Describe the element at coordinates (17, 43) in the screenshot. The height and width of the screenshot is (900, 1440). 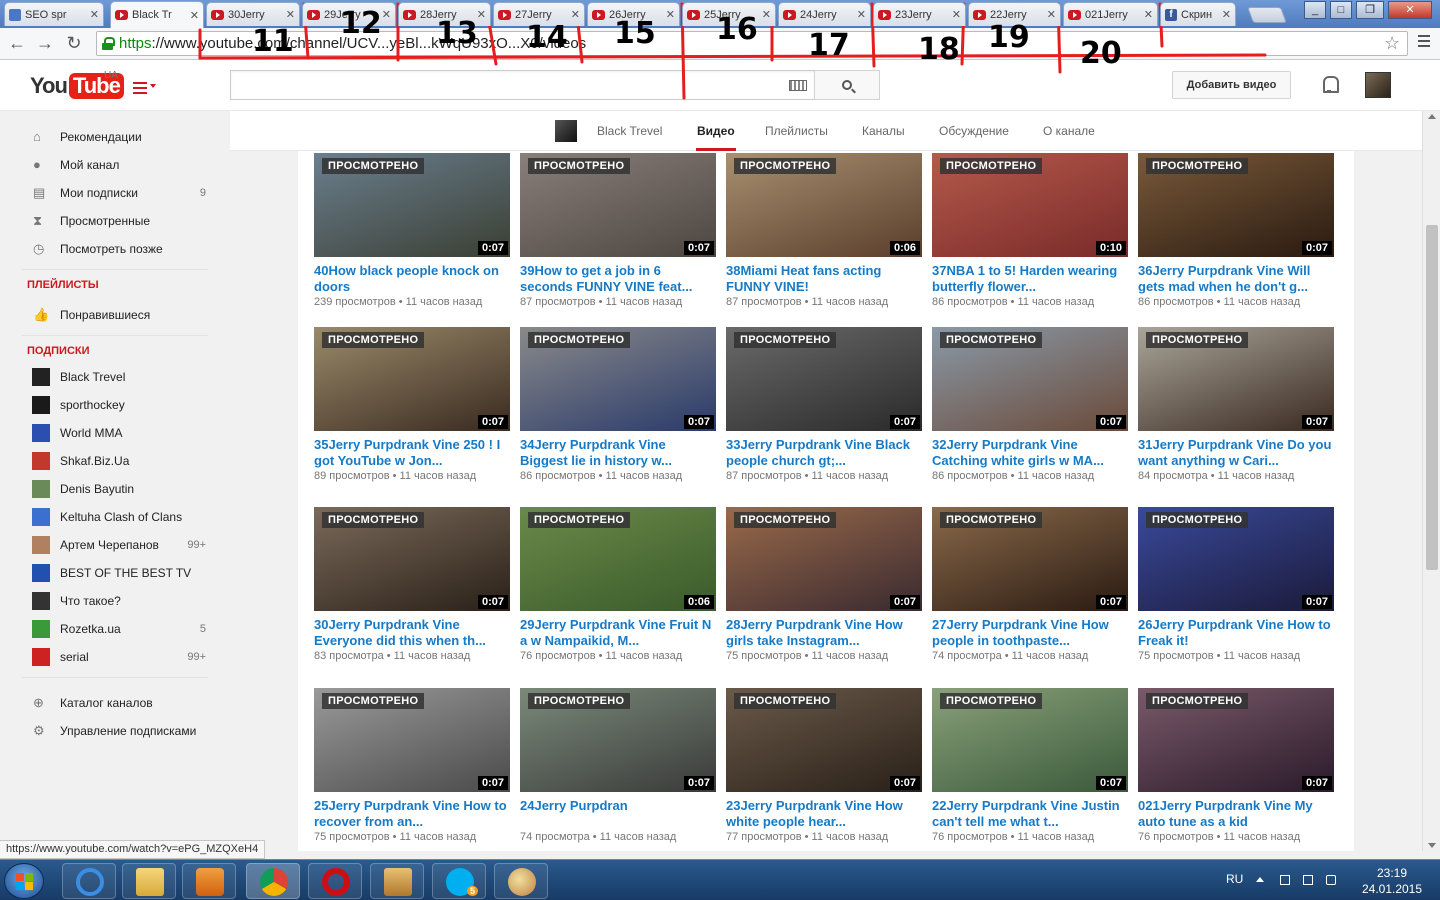
I see `back-icon: ←` at that location.